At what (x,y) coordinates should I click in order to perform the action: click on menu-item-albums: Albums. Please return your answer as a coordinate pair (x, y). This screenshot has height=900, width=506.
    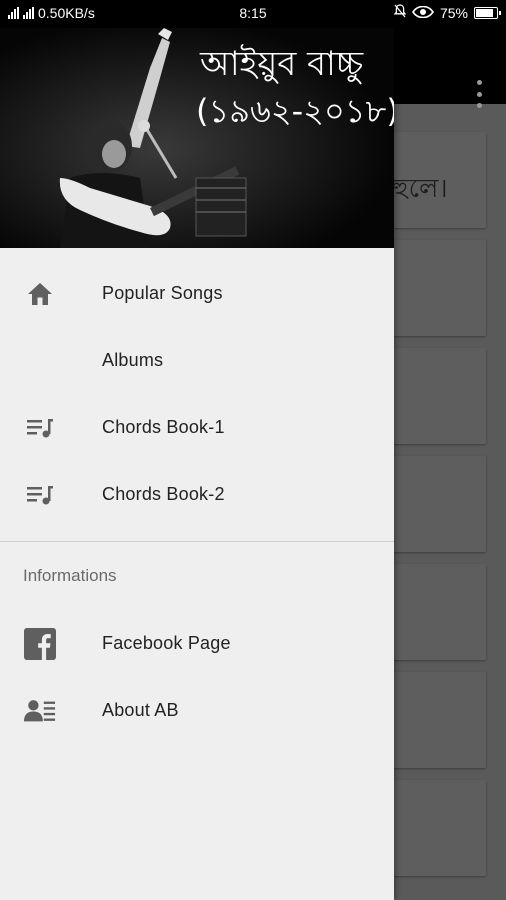
    Looking at the image, I should click on (197, 360).